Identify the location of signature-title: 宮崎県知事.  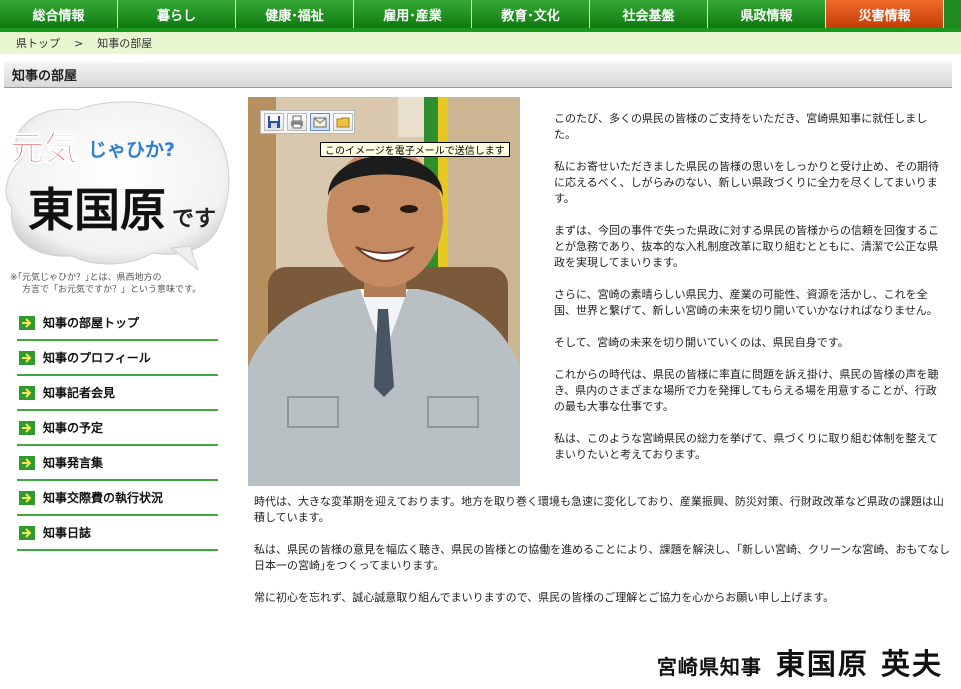
(709, 667).